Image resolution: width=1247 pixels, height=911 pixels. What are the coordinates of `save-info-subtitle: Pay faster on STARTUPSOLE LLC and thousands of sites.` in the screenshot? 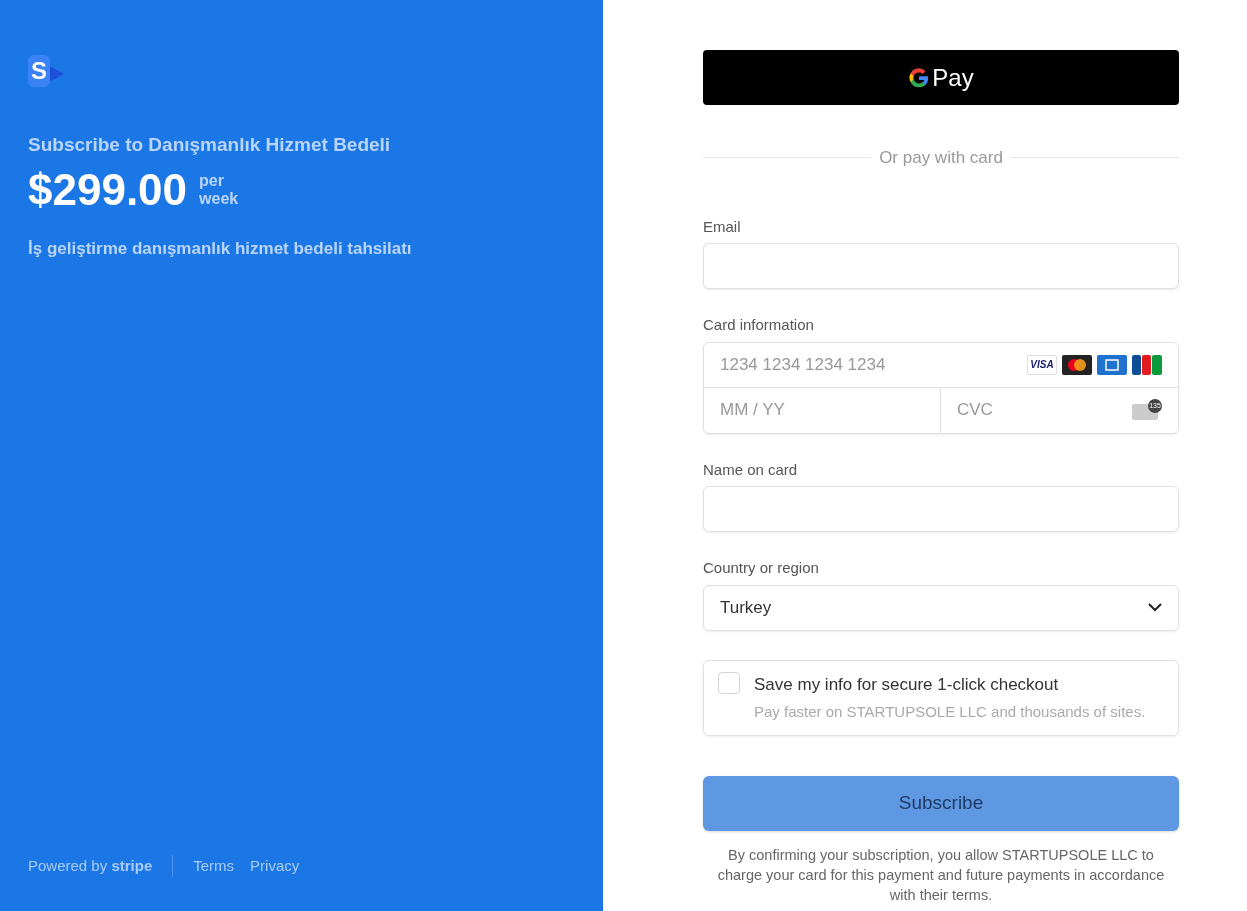 It's located at (950, 712).